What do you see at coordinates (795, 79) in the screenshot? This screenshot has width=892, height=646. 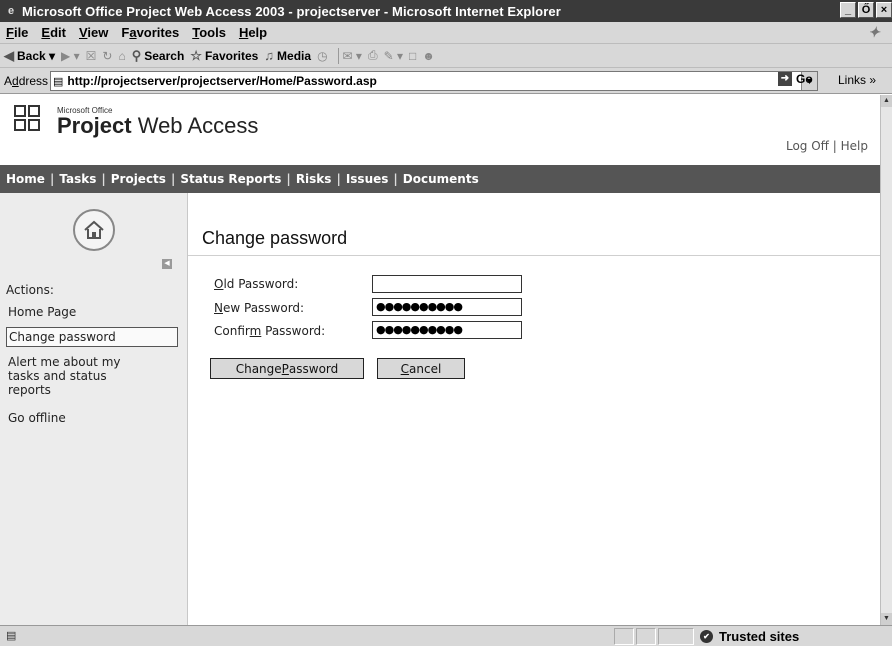 I see `go-button: ➜ Go` at bounding box center [795, 79].